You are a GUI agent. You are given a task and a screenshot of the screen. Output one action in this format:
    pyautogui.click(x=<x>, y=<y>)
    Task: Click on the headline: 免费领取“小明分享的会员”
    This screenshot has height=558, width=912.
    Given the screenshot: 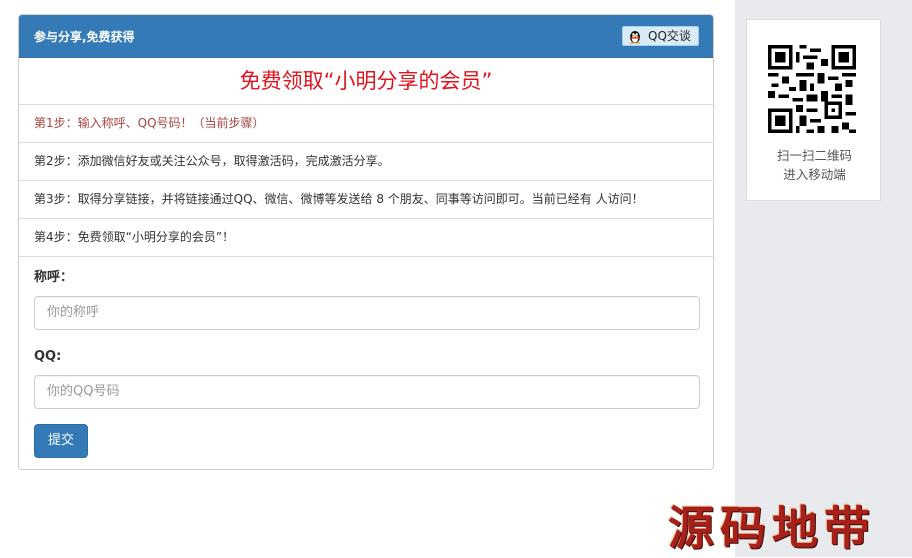 What is the action you would take?
    pyautogui.click(x=366, y=81)
    